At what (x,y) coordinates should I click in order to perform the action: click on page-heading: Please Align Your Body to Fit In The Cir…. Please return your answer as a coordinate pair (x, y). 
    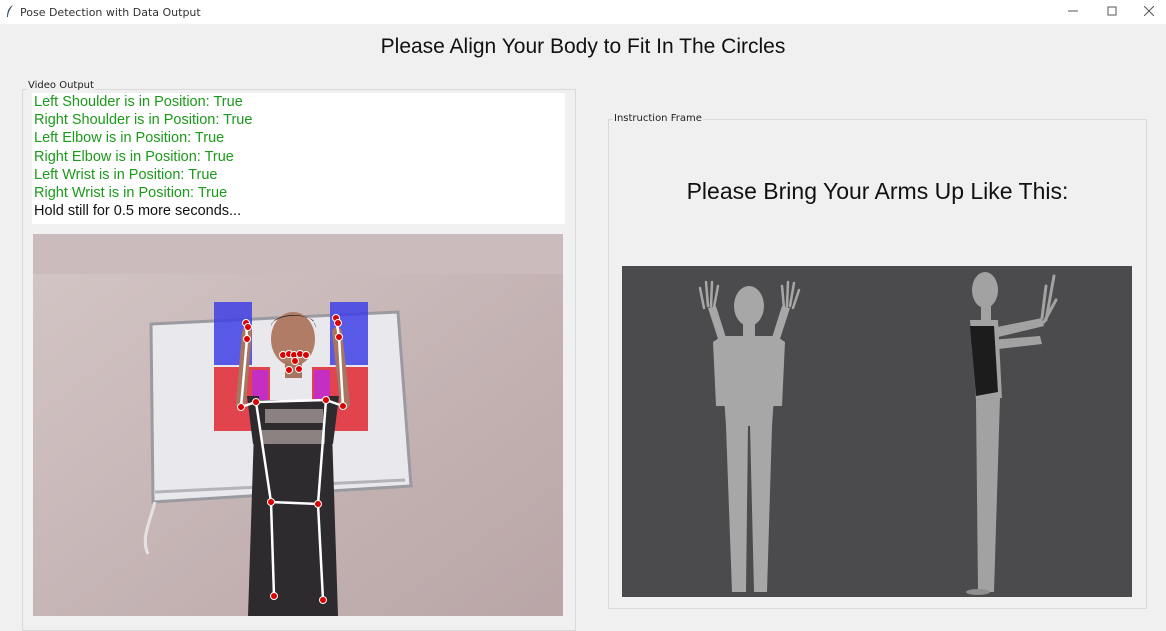
    Looking at the image, I should click on (583, 46).